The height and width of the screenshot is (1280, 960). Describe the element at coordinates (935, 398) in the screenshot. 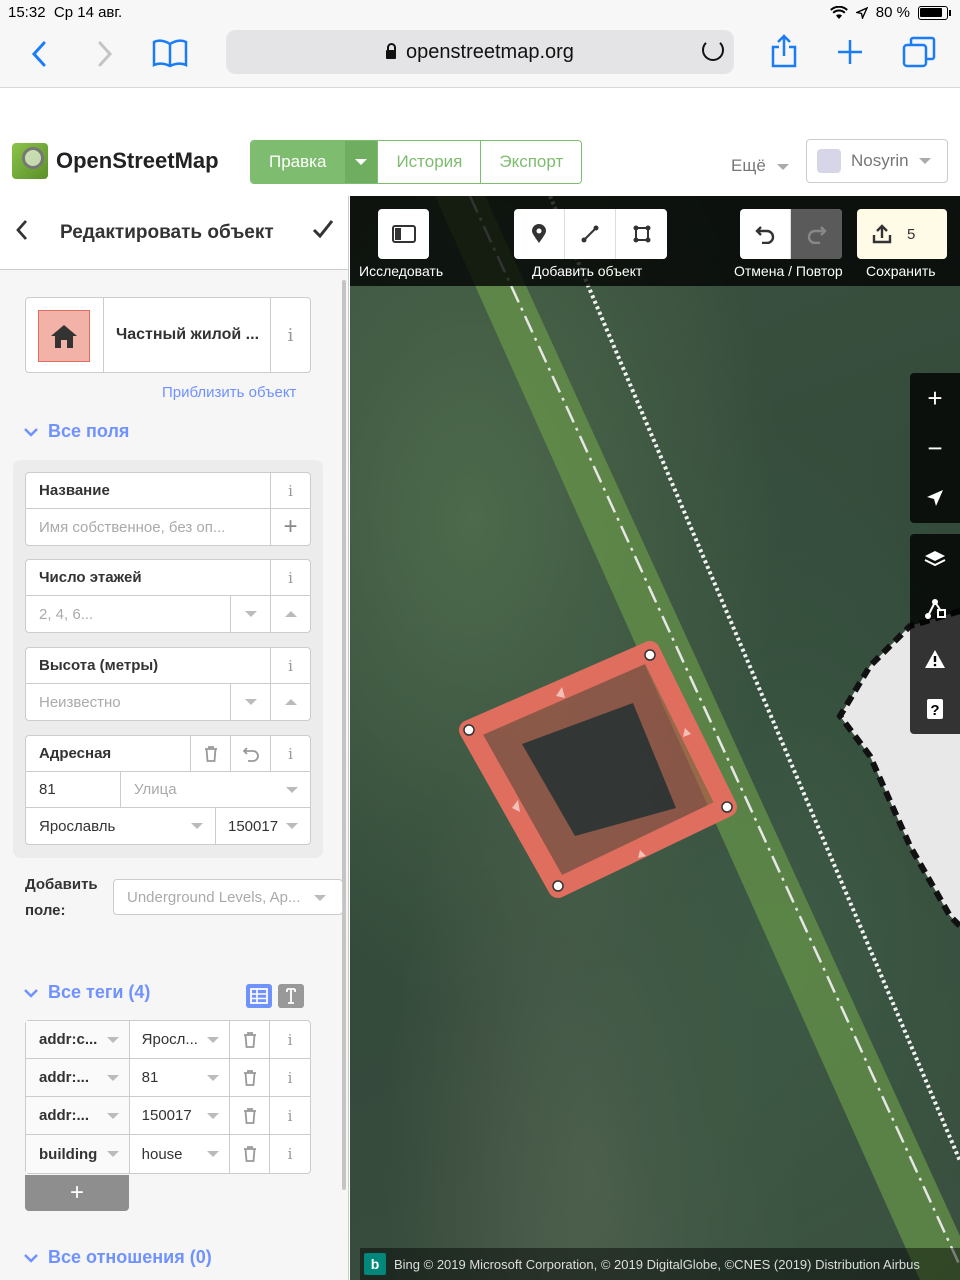

I see `zoom-in-icon: +` at that location.